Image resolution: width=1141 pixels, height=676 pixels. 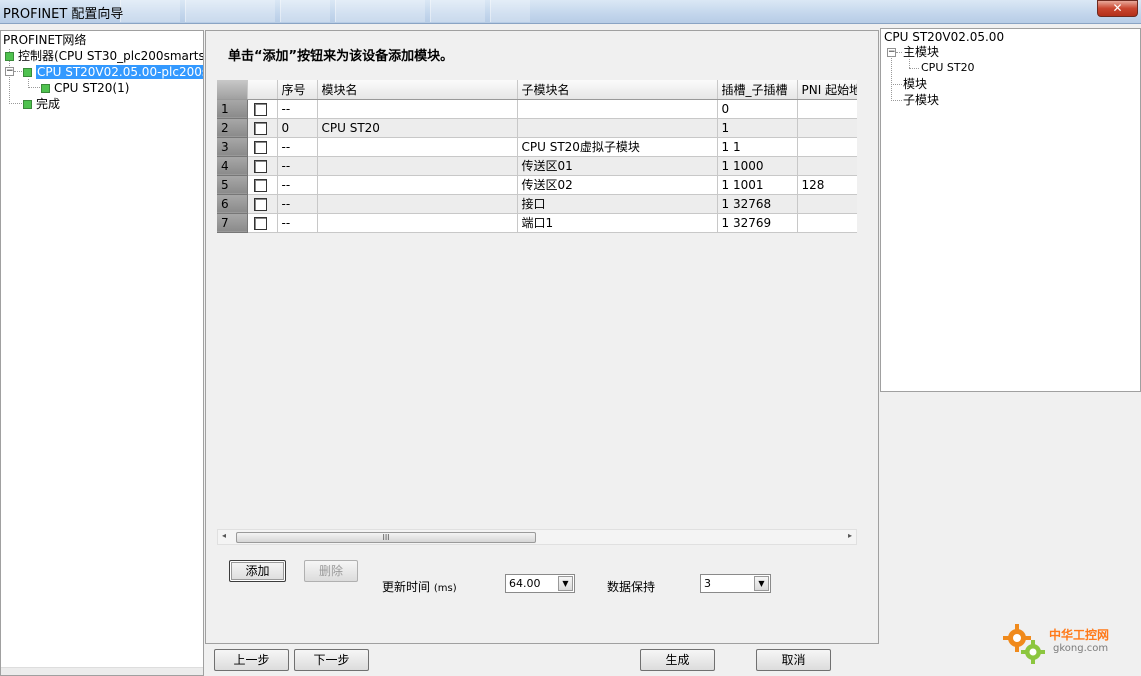 What do you see at coordinates (251, 660) in the screenshot?
I see `prev-button: 上一步` at bounding box center [251, 660].